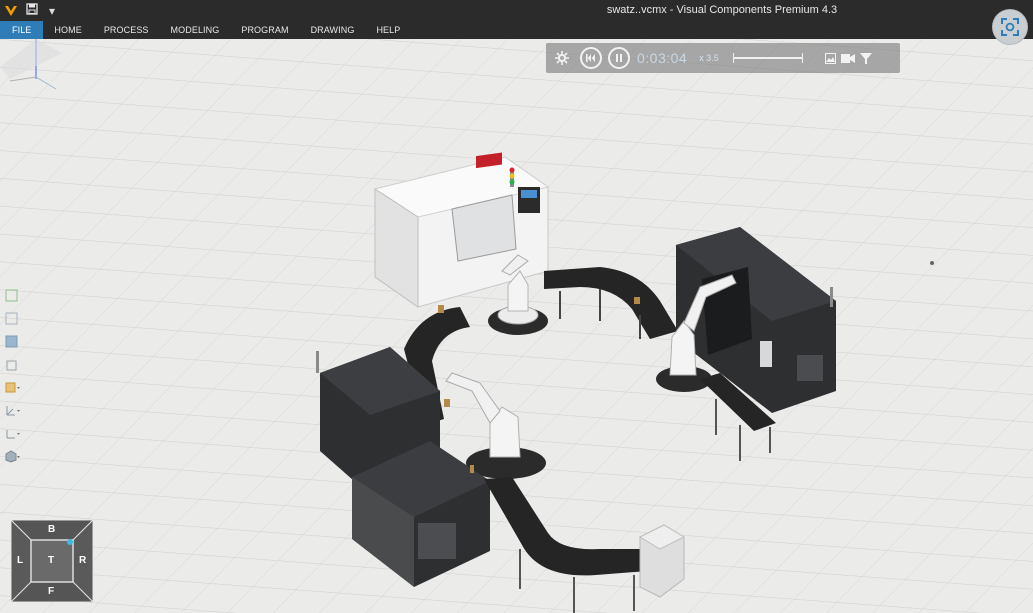 The width and height of the screenshot is (1033, 613). What do you see at coordinates (662, 58) in the screenshot?
I see `simulation-time: 0:03:04` at bounding box center [662, 58].